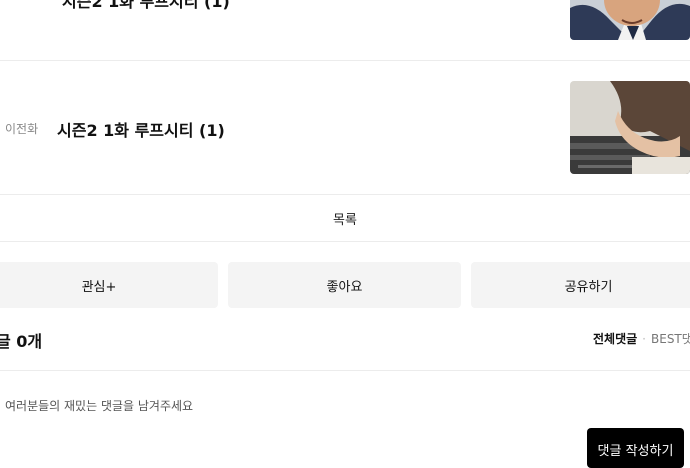 The image size is (690, 468). What do you see at coordinates (21, 341) in the screenshot?
I see `comment-count: 글 0개` at bounding box center [21, 341].